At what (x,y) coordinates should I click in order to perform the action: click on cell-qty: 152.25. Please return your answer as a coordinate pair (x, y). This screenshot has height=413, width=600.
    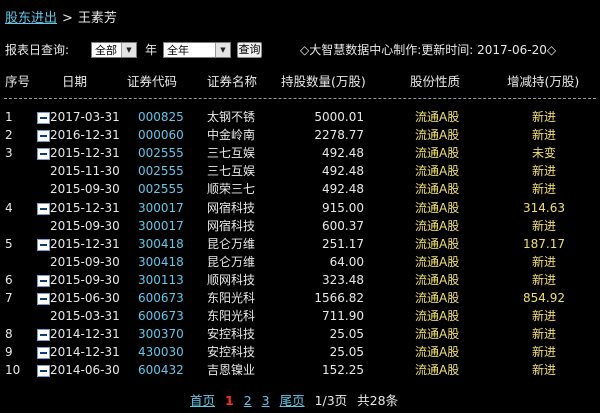
    Looking at the image, I should click on (343, 370).